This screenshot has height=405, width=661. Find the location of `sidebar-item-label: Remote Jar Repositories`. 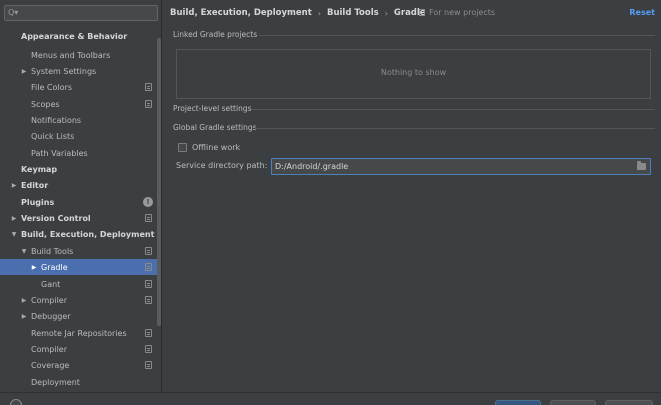

sidebar-item-label: Remote Jar Repositories is located at coordinates (79, 333).